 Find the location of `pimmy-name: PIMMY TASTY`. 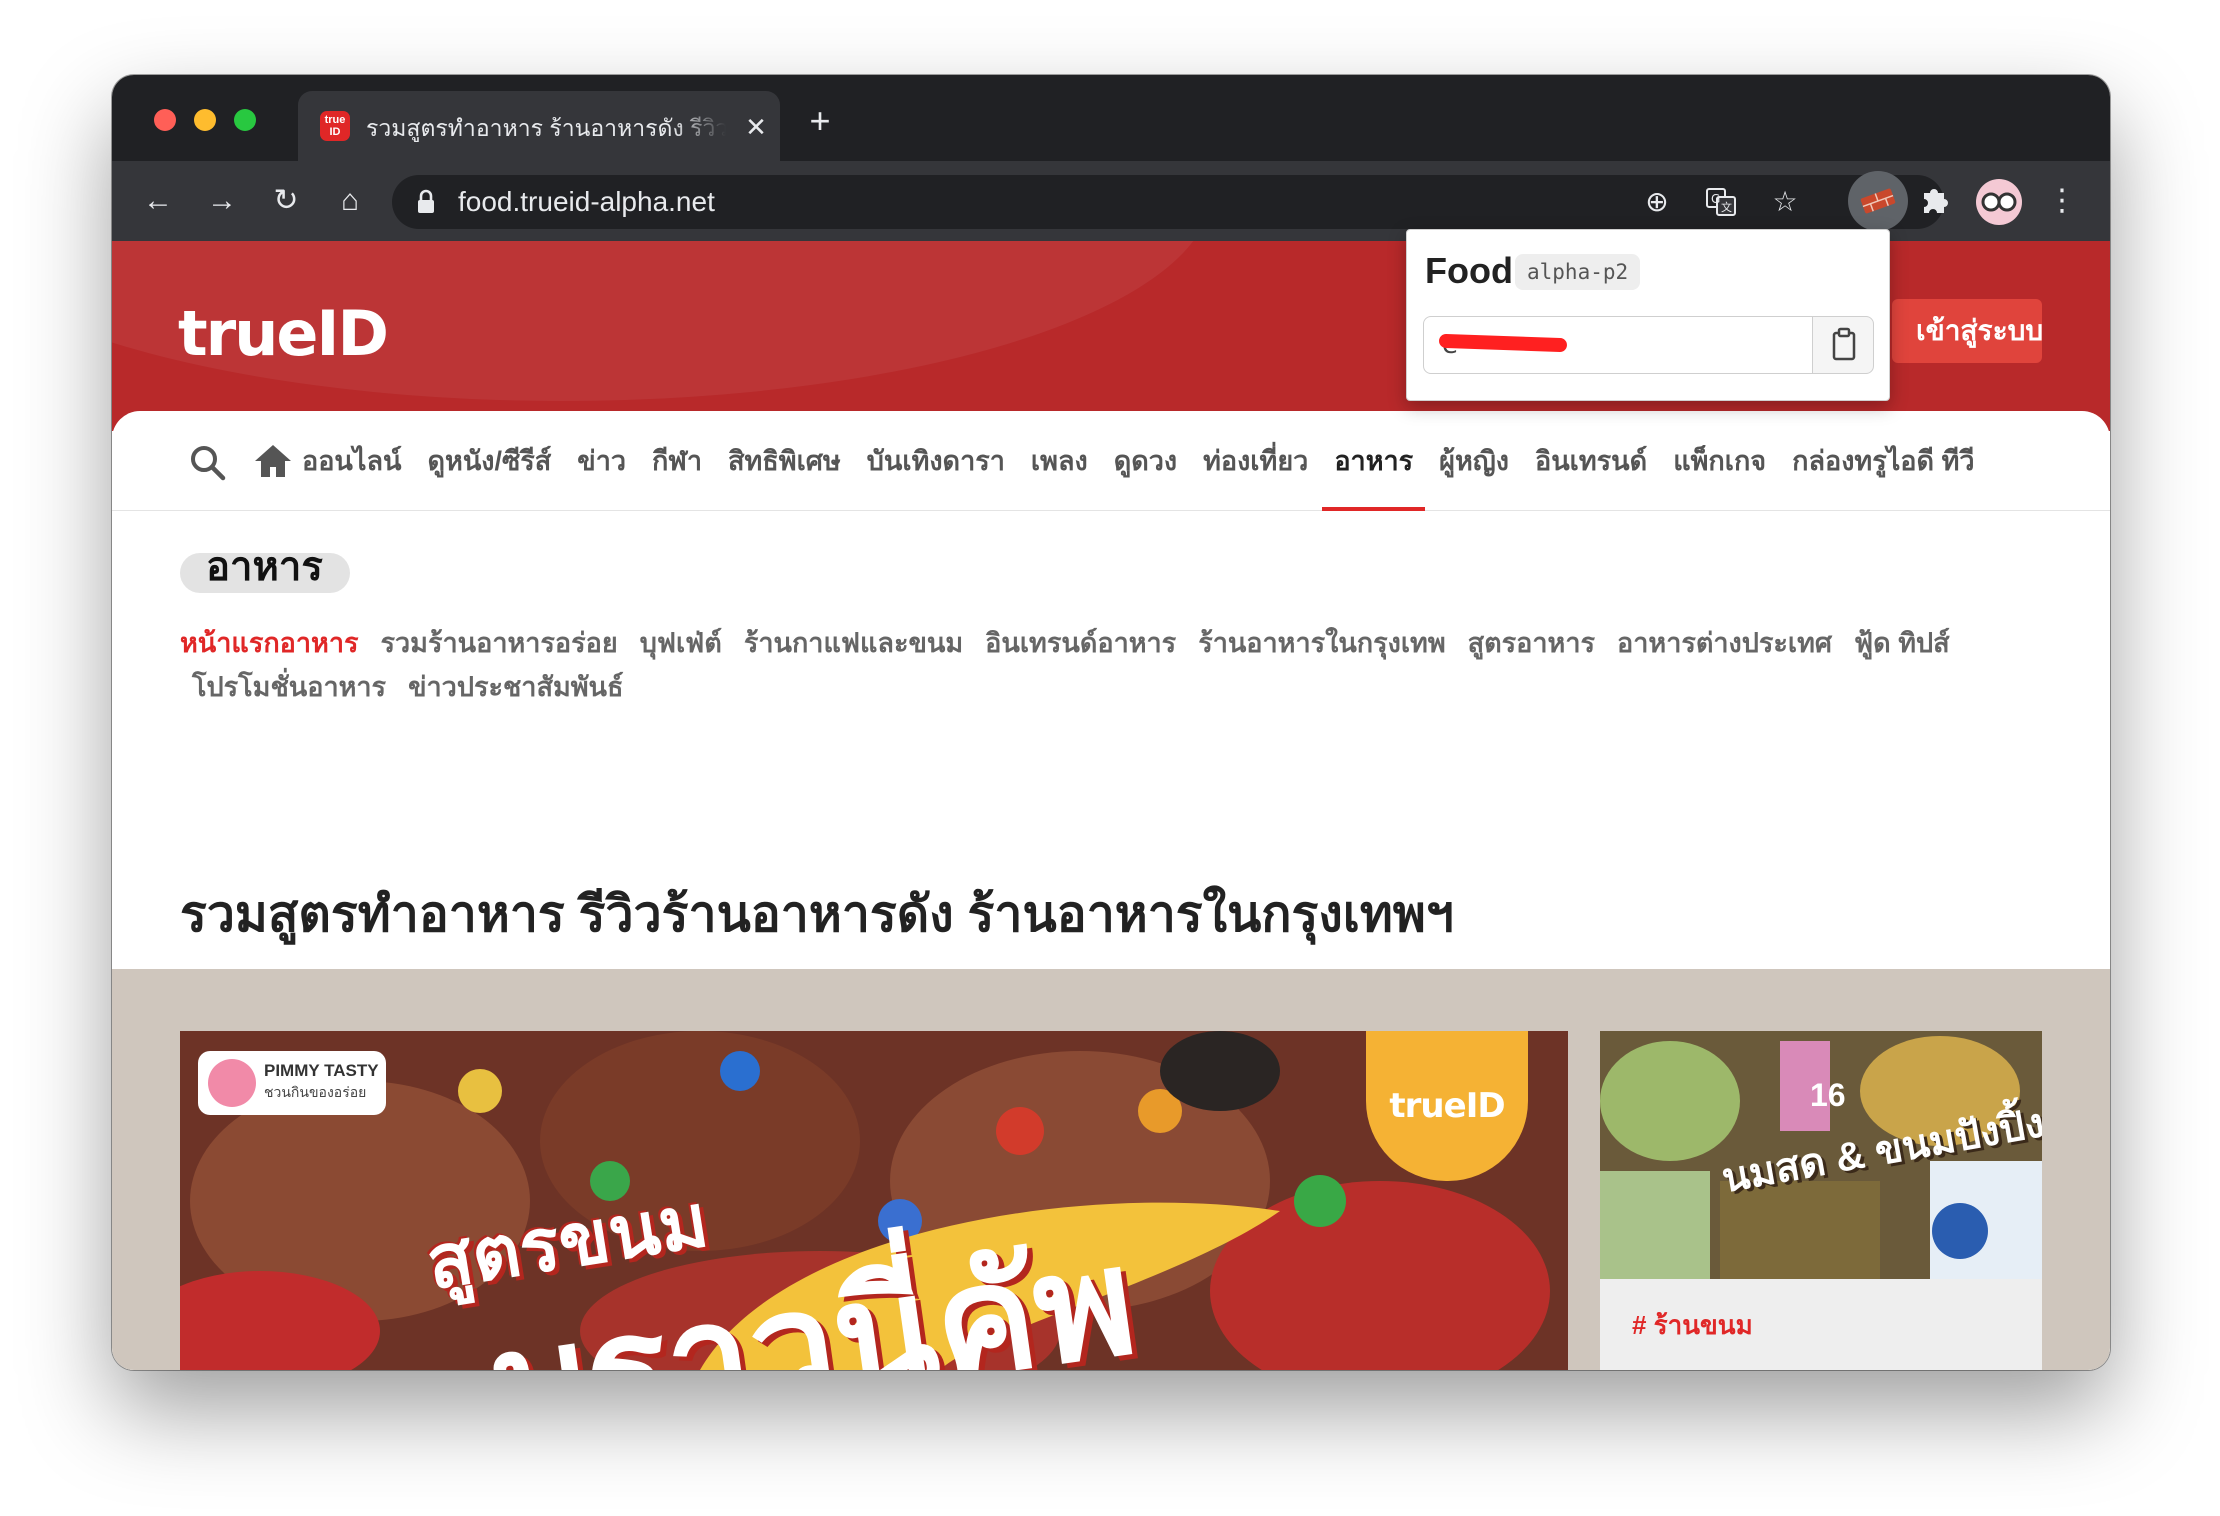

pimmy-name: PIMMY TASTY is located at coordinates (321, 1070).